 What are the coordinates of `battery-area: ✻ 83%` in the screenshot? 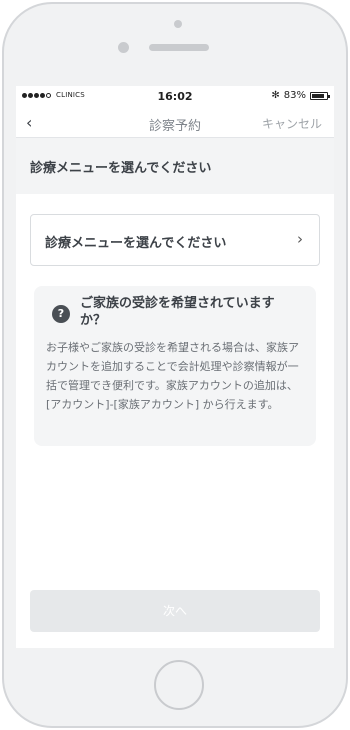 It's located at (300, 95).